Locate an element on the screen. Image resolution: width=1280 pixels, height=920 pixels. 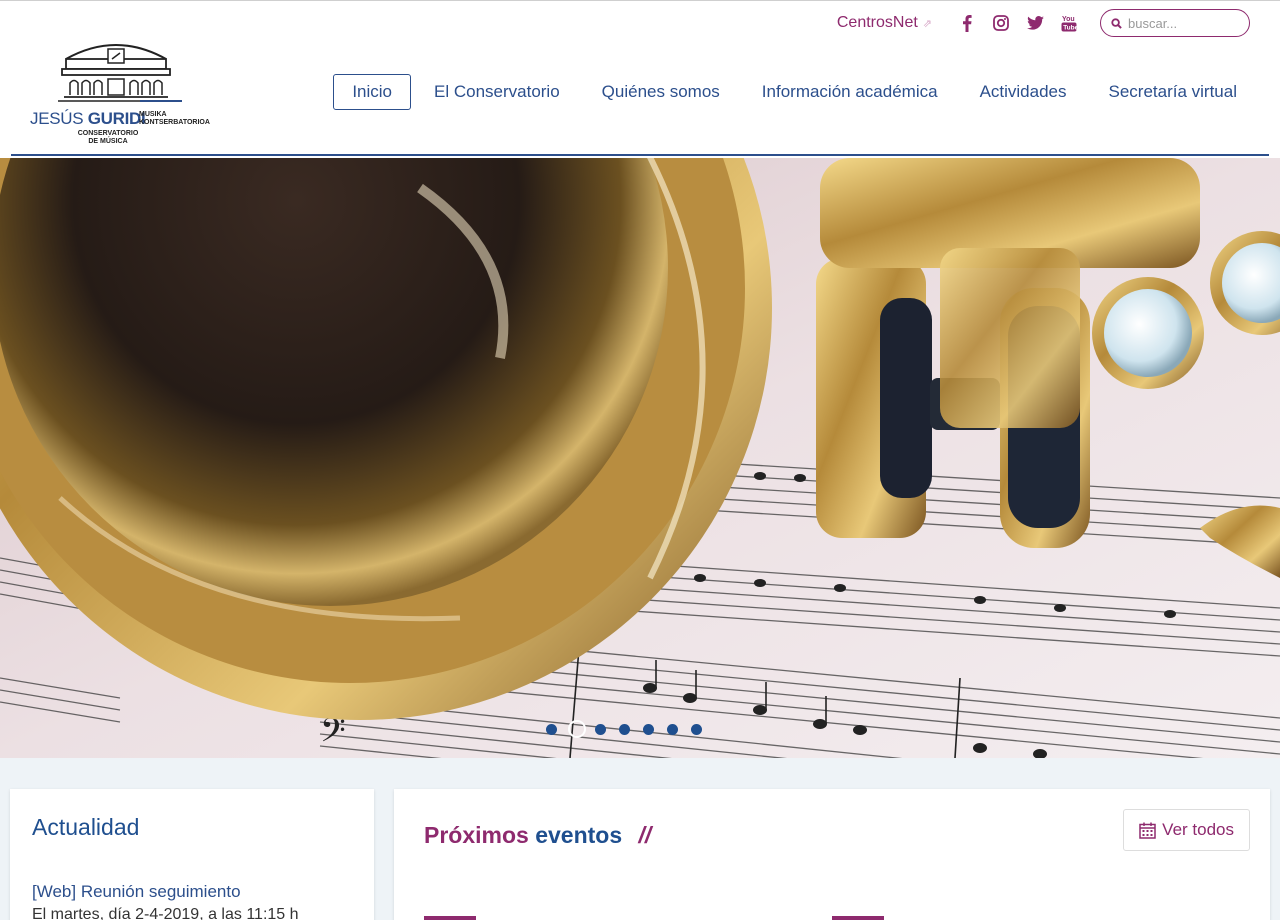
logo-basque-name: MUSIKA KONTSERBATORIOA is located at coordinates (174, 119).